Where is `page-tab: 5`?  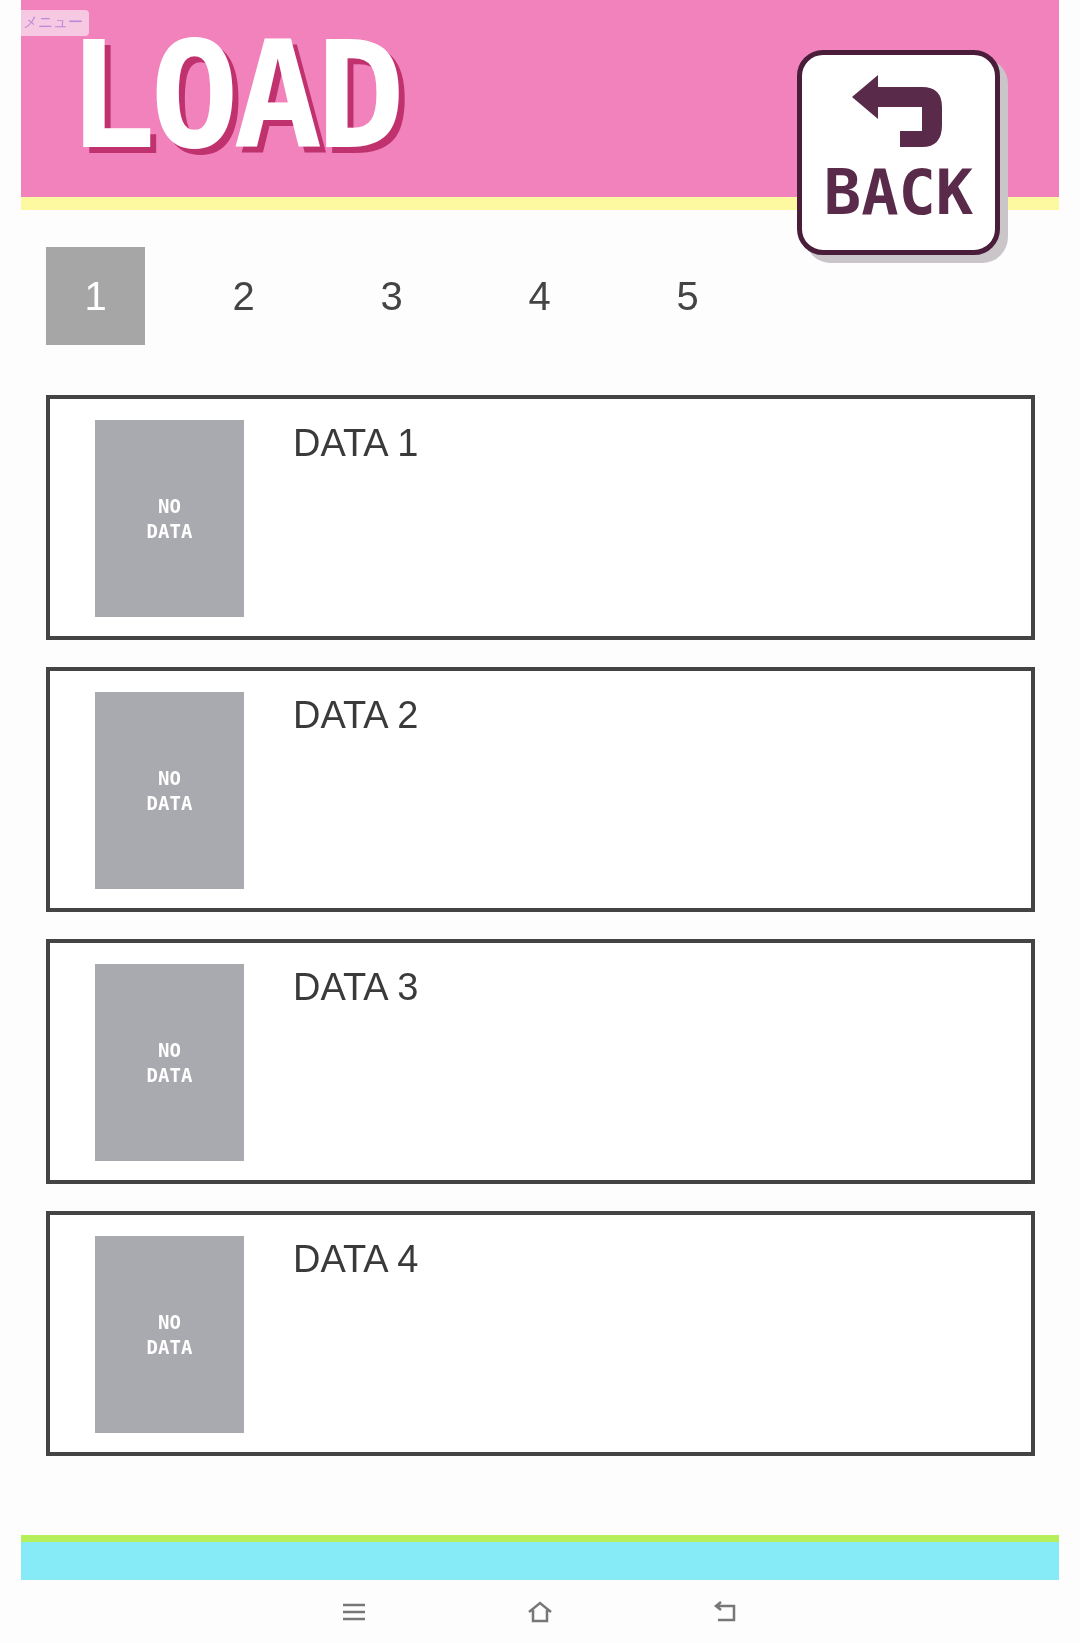 page-tab: 5 is located at coordinates (687, 296).